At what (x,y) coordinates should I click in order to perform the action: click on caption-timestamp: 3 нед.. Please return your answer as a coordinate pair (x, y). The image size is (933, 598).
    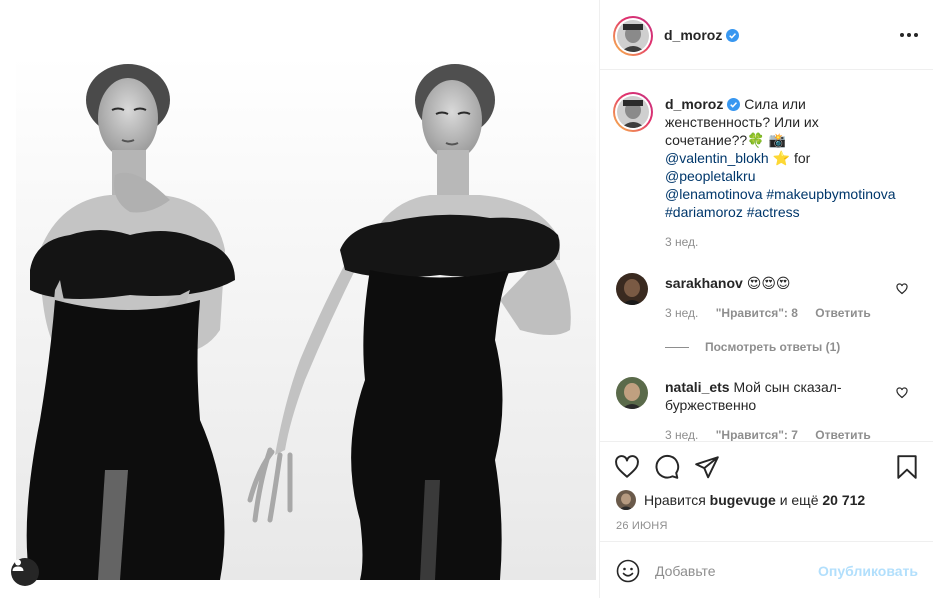
    Looking at the image, I should click on (681, 242).